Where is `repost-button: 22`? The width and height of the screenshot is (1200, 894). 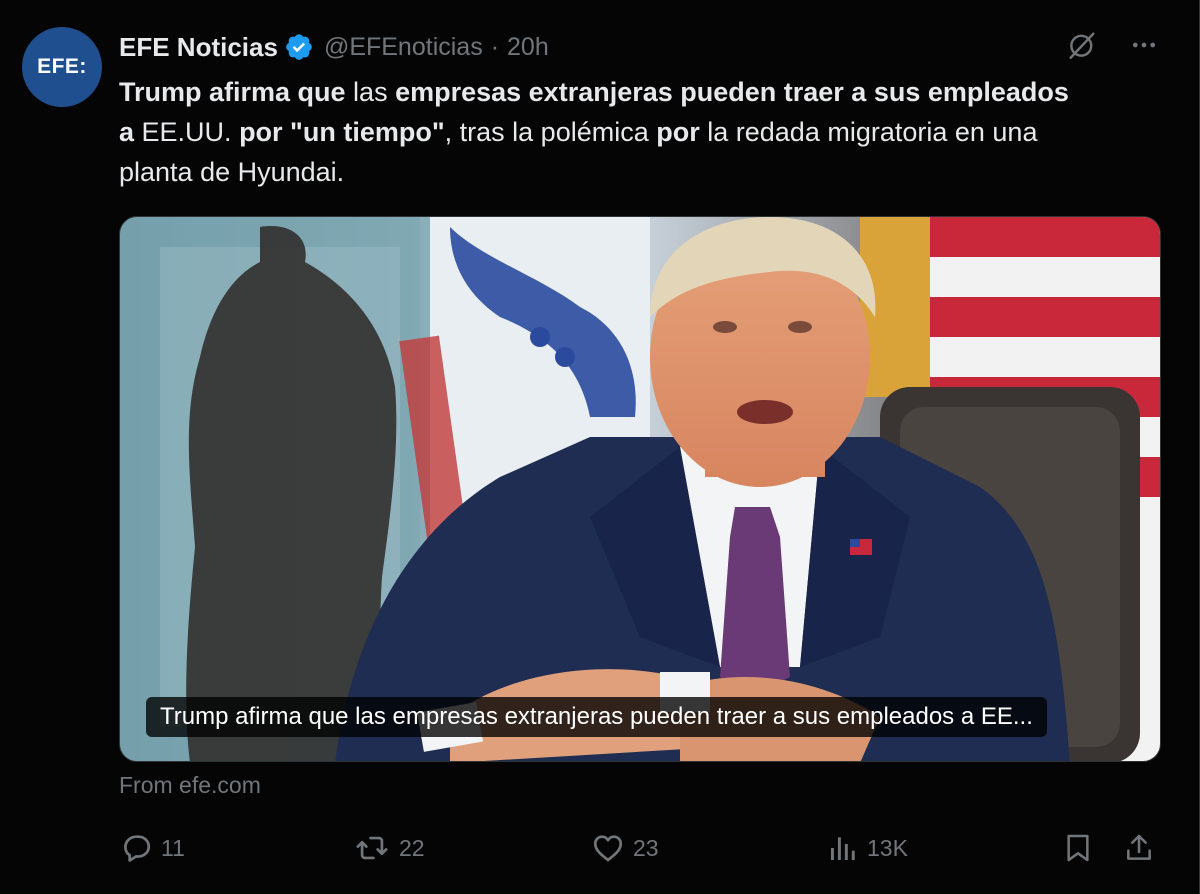
repost-button: 22 is located at coordinates (389, 848).